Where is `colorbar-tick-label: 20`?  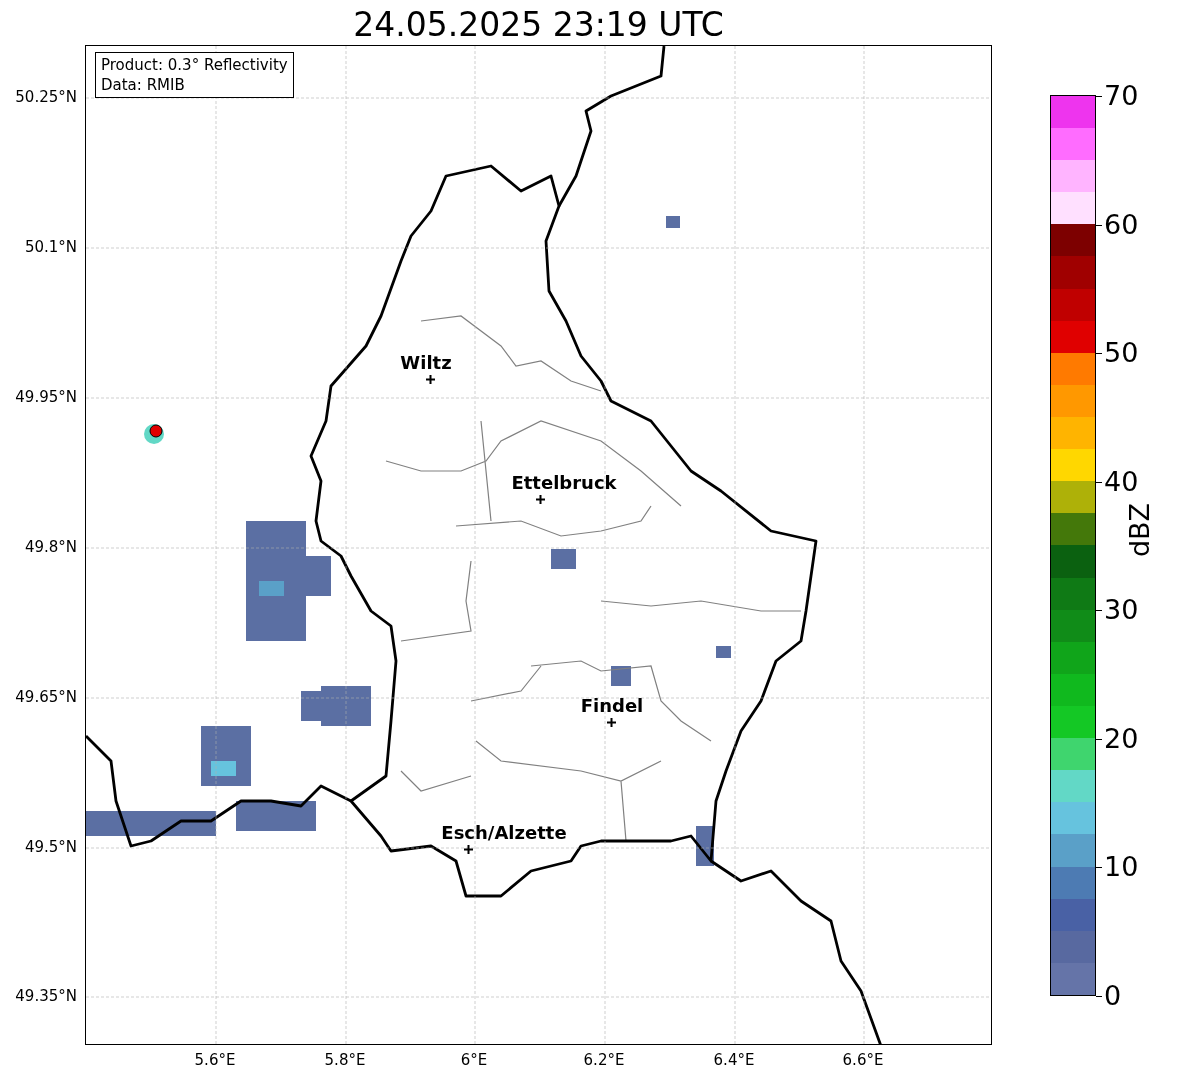 colorbar-tick-label: 20 is located at coordinates (1121, 738).